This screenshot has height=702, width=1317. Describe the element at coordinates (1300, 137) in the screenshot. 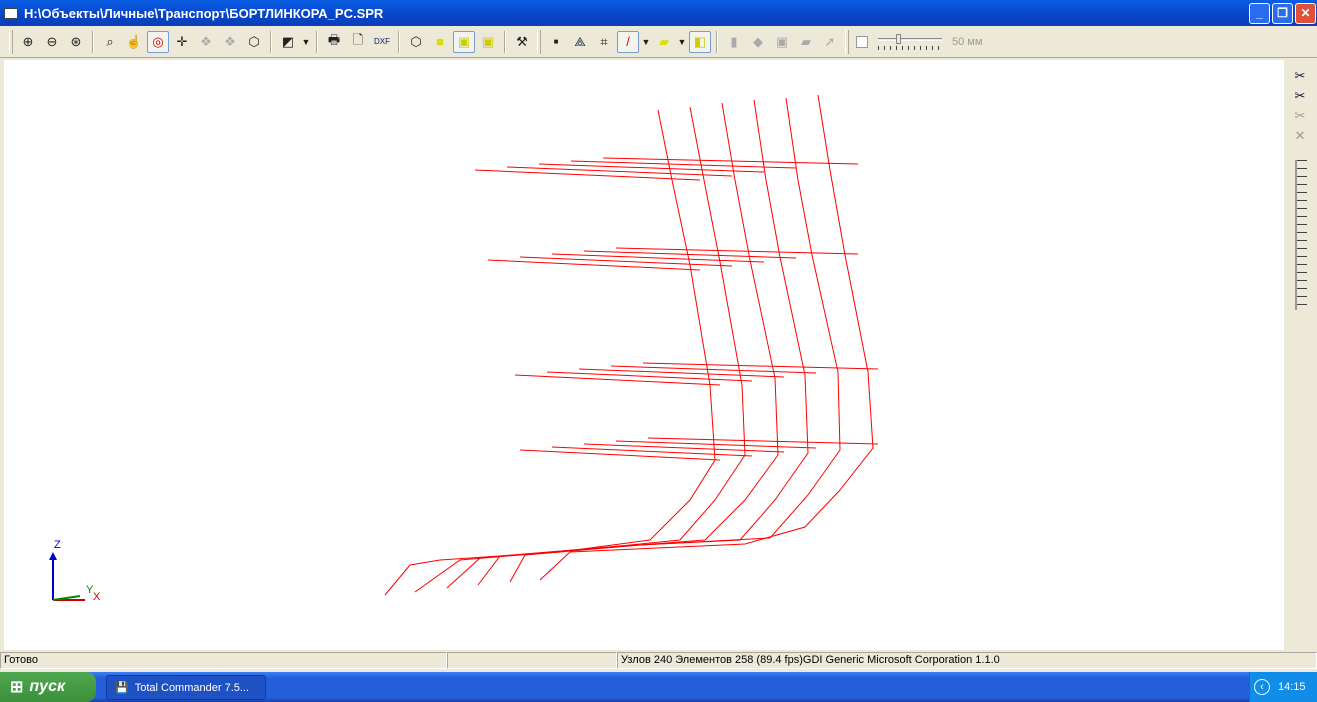

I see `cut-cross-icon: ✕` at that location.